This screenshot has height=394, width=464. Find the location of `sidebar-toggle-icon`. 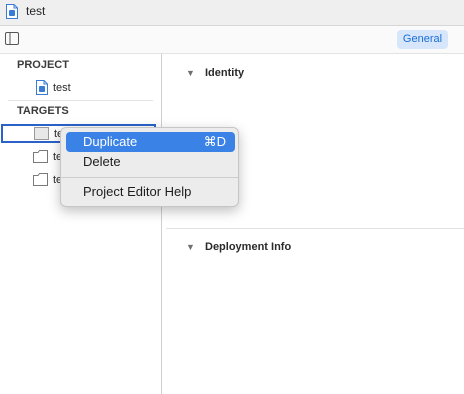

sidebar-toggle-icon is located at coordinates (12, 38).